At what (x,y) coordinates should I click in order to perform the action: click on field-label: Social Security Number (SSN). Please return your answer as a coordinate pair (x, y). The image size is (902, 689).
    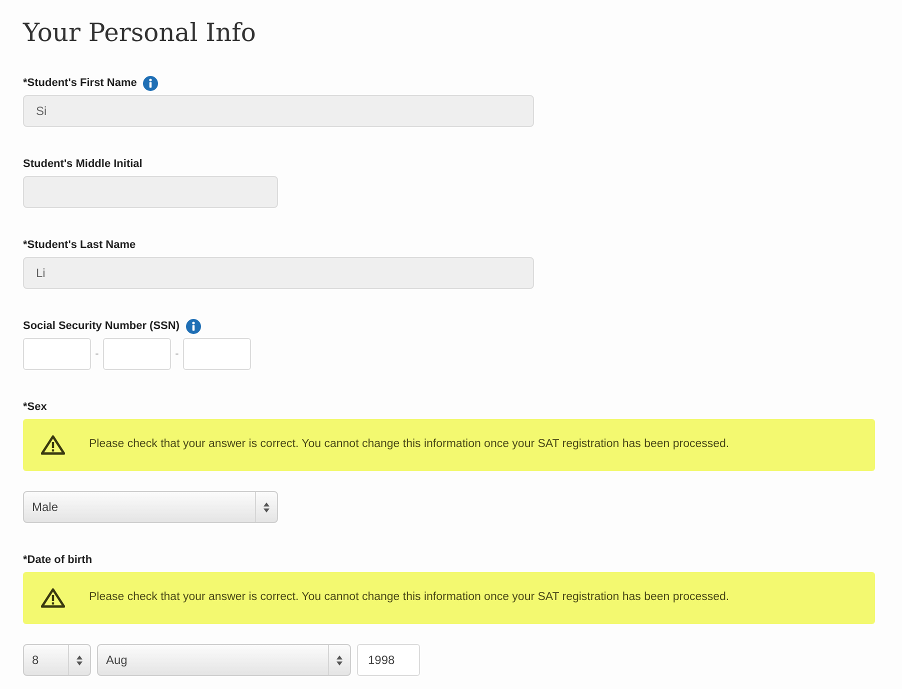
    Looking at the image, I should click on (101, 326).